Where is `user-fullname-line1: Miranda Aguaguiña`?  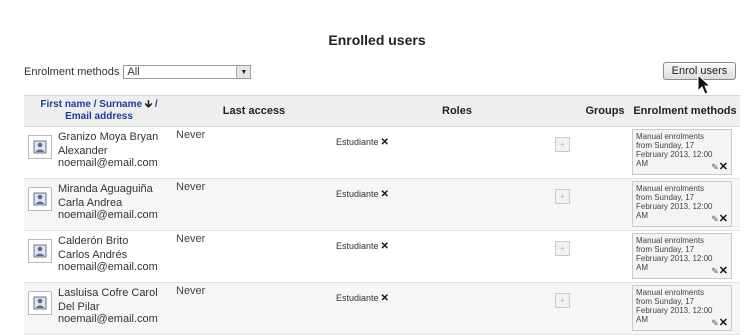 user-fullname-line1: Miranda Aguaguiña is located at coordinates (108, 188).